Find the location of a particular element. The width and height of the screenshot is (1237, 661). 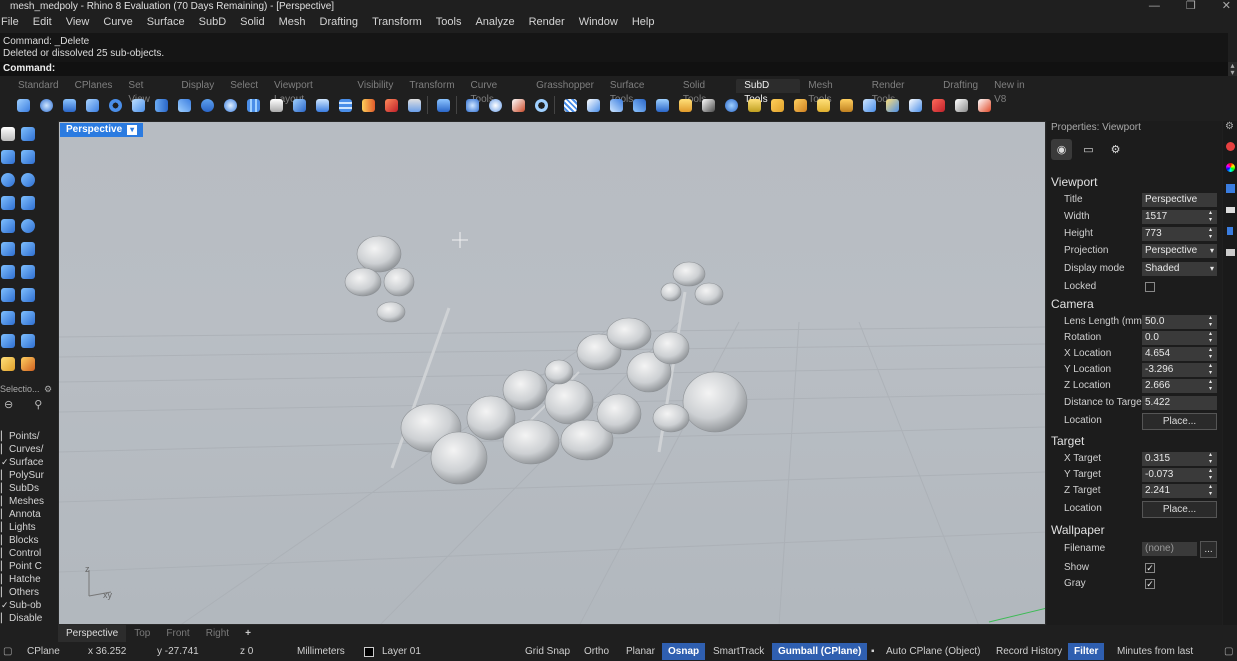

subd-extrude-icon is located at coordinates (708, 105).